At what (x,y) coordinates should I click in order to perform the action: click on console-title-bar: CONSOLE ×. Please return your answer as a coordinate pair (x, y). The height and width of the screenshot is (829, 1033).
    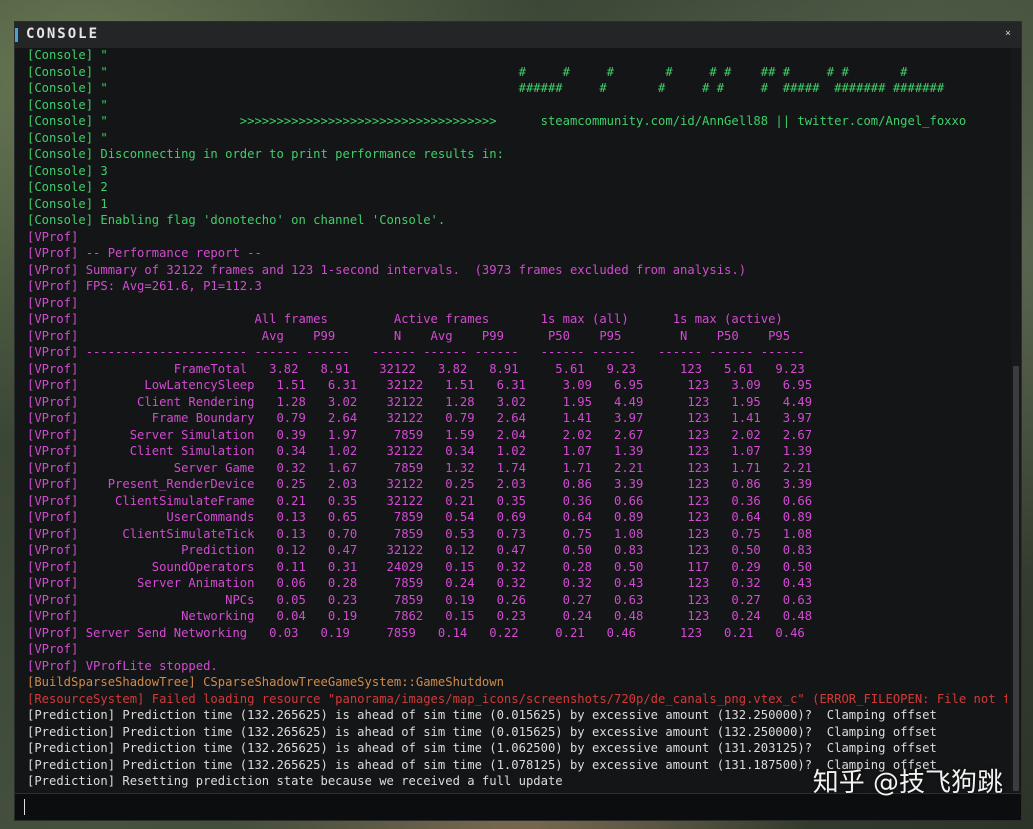
    Looking at the image, I should click on (518, 35).